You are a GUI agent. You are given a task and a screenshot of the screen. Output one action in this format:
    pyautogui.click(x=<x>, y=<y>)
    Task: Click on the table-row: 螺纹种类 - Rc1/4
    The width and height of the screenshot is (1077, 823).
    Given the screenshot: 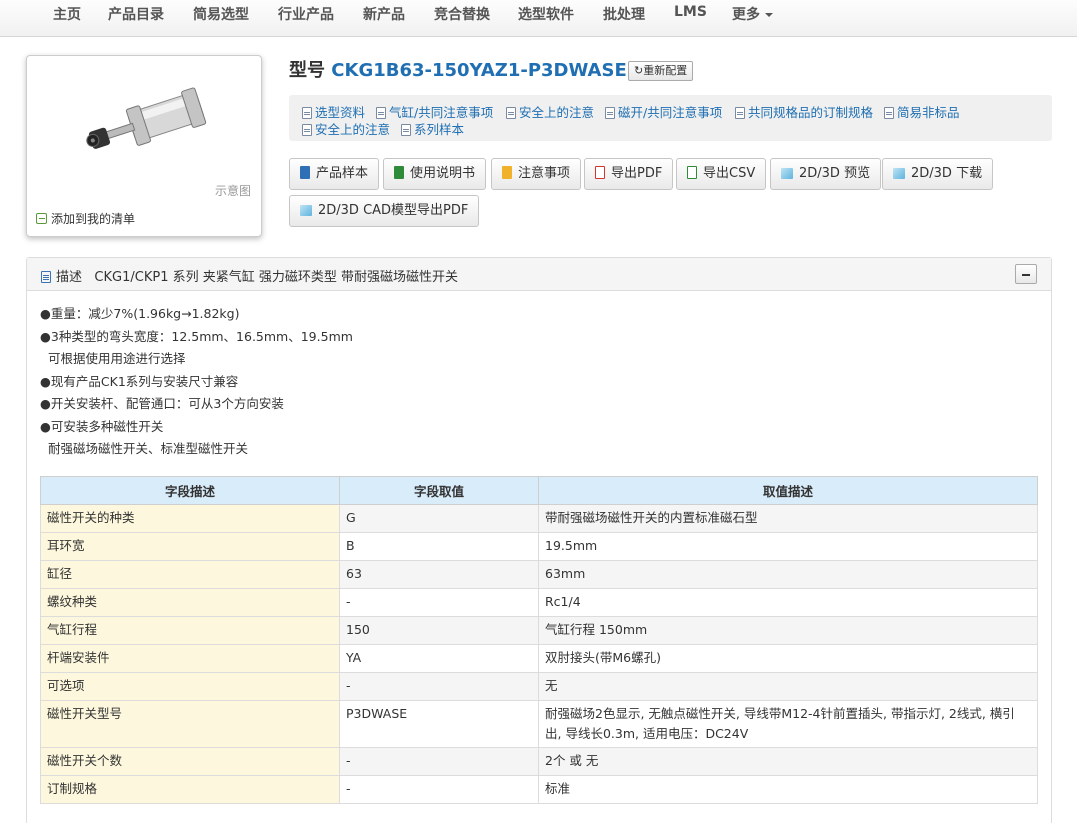 What is the action you would take?
    pyautogui.click(x=539, y=602)
    